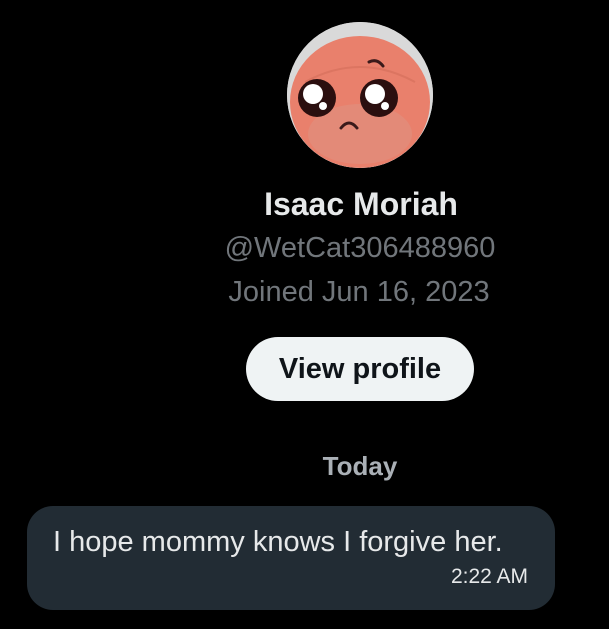 This screenshot has width=609, height=629. I want to click on date-divider: Today, so click(360, 466).